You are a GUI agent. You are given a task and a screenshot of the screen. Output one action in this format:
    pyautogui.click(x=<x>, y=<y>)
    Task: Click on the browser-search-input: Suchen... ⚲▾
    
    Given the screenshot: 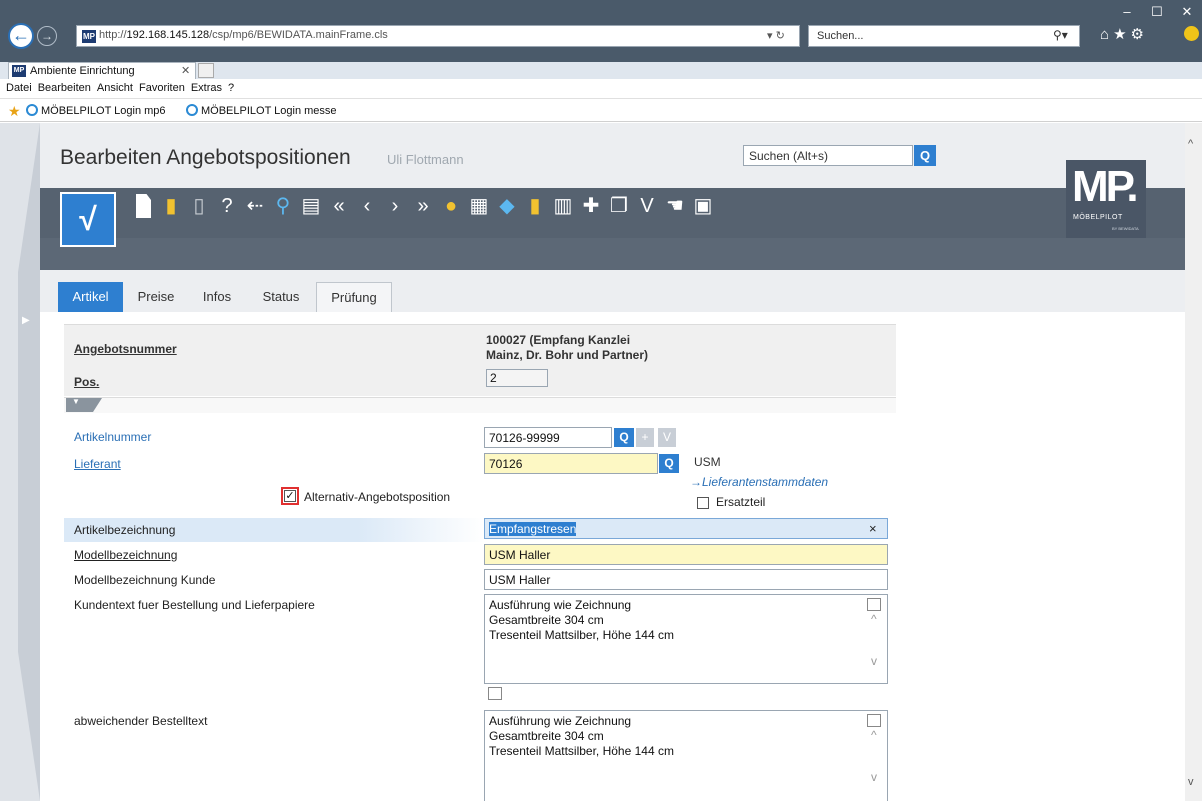 What is the action you would take?
    pyautogui.click(x=944, y=36)
    